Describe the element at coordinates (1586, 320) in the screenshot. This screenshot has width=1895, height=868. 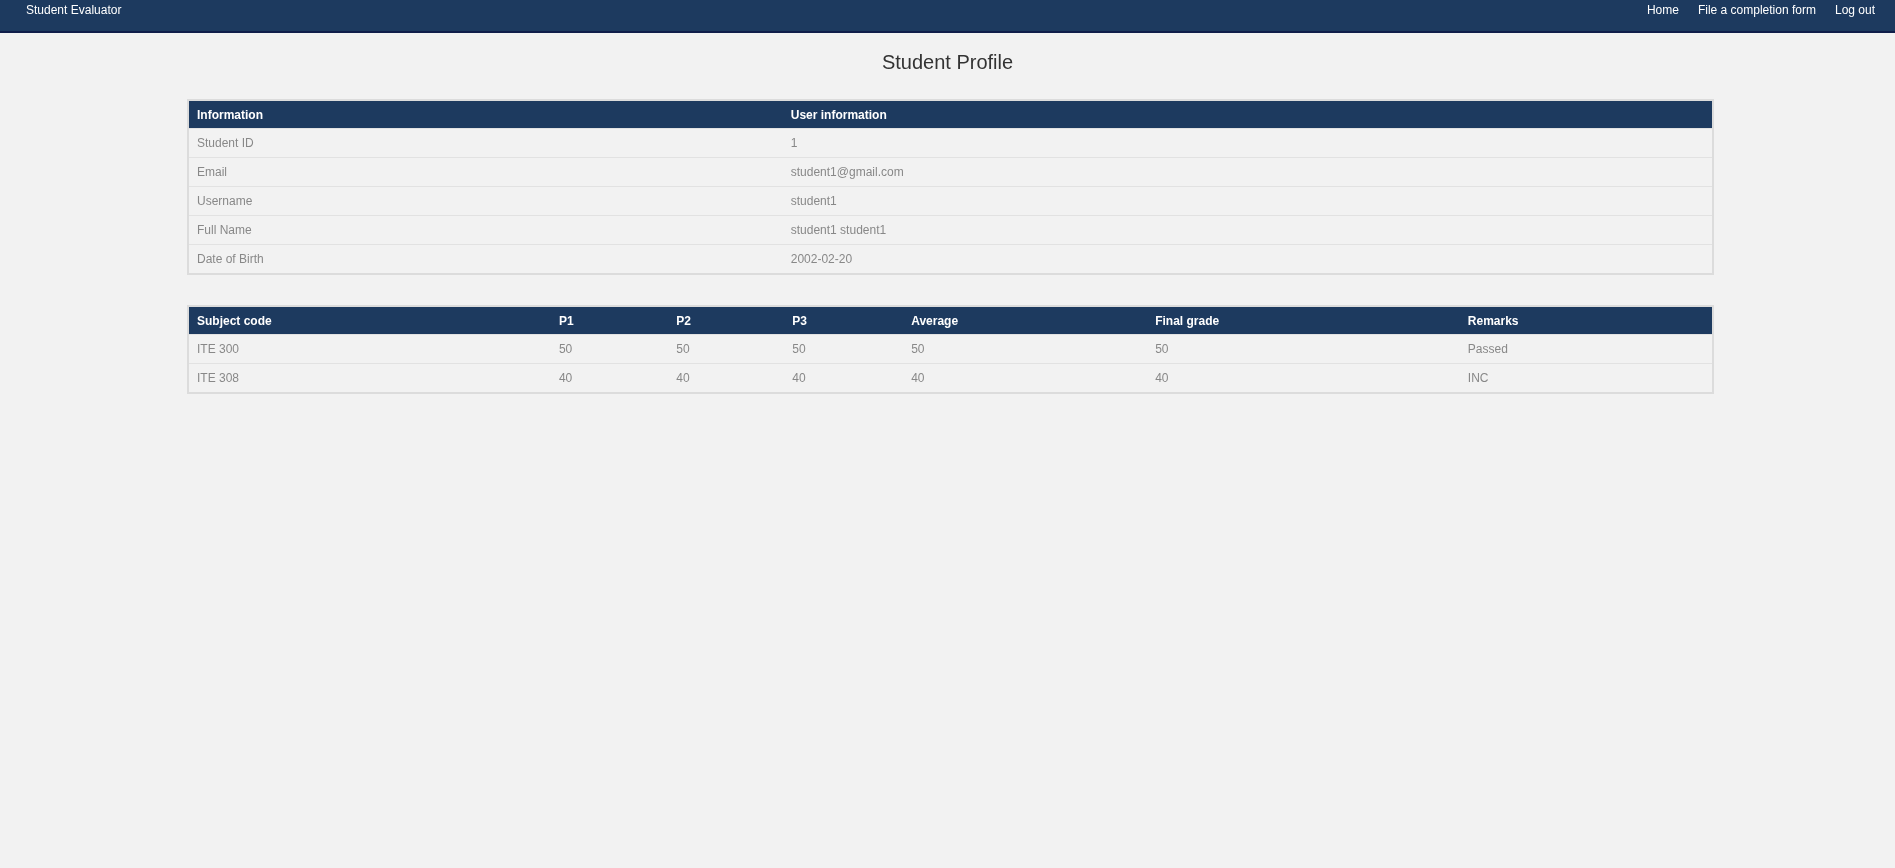
I see `column-header: Remarks` at that location.